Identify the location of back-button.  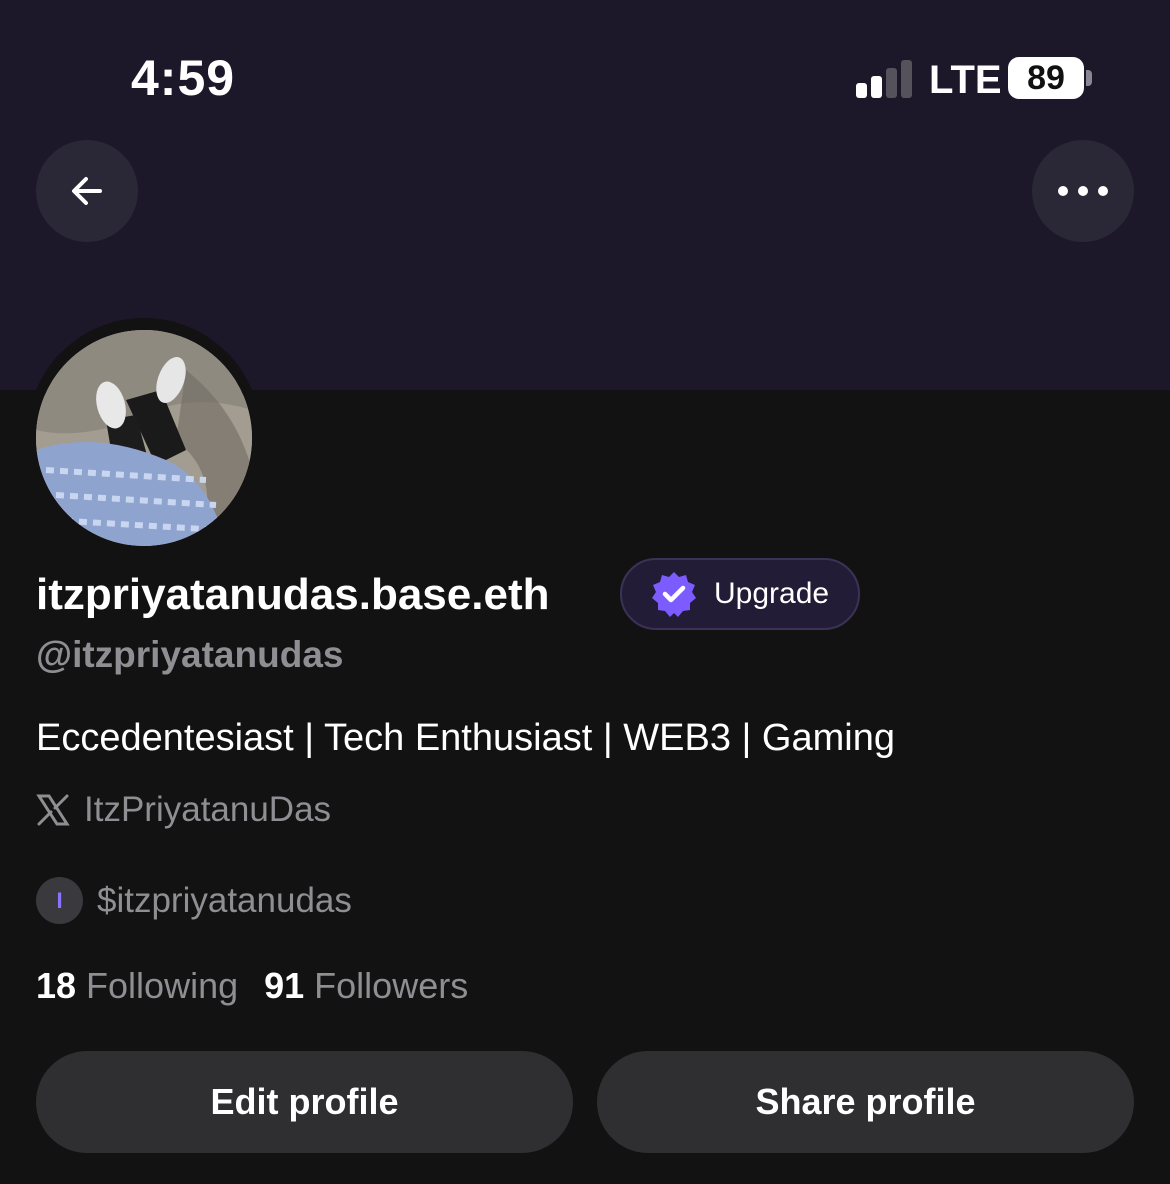
(87, 191).